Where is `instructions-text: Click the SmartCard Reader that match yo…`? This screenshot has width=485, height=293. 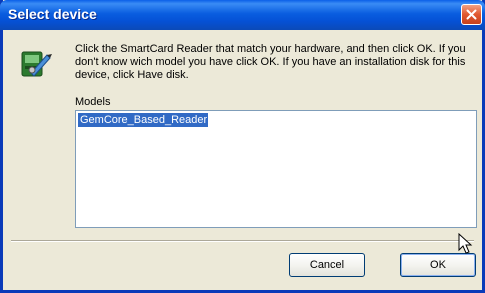
instructions-text: Click the SmartCard Reader that match yo… is located at coordinates (270, 62).